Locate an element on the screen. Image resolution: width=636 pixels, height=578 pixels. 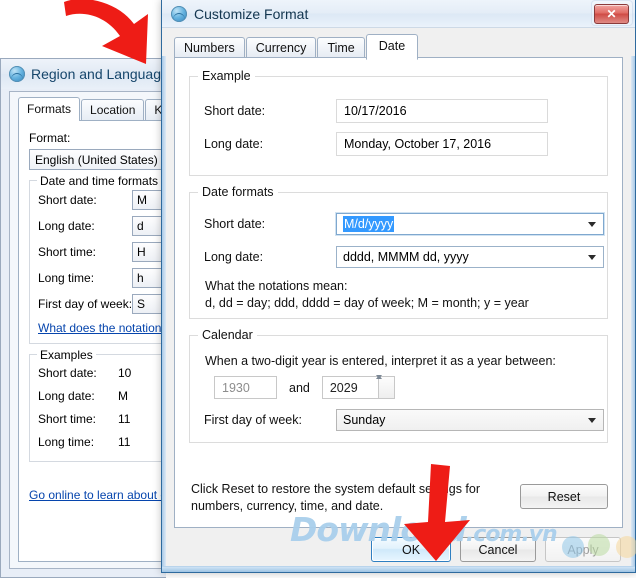
region-first-day-label: First day of week: is located at coordinates (85, 304).